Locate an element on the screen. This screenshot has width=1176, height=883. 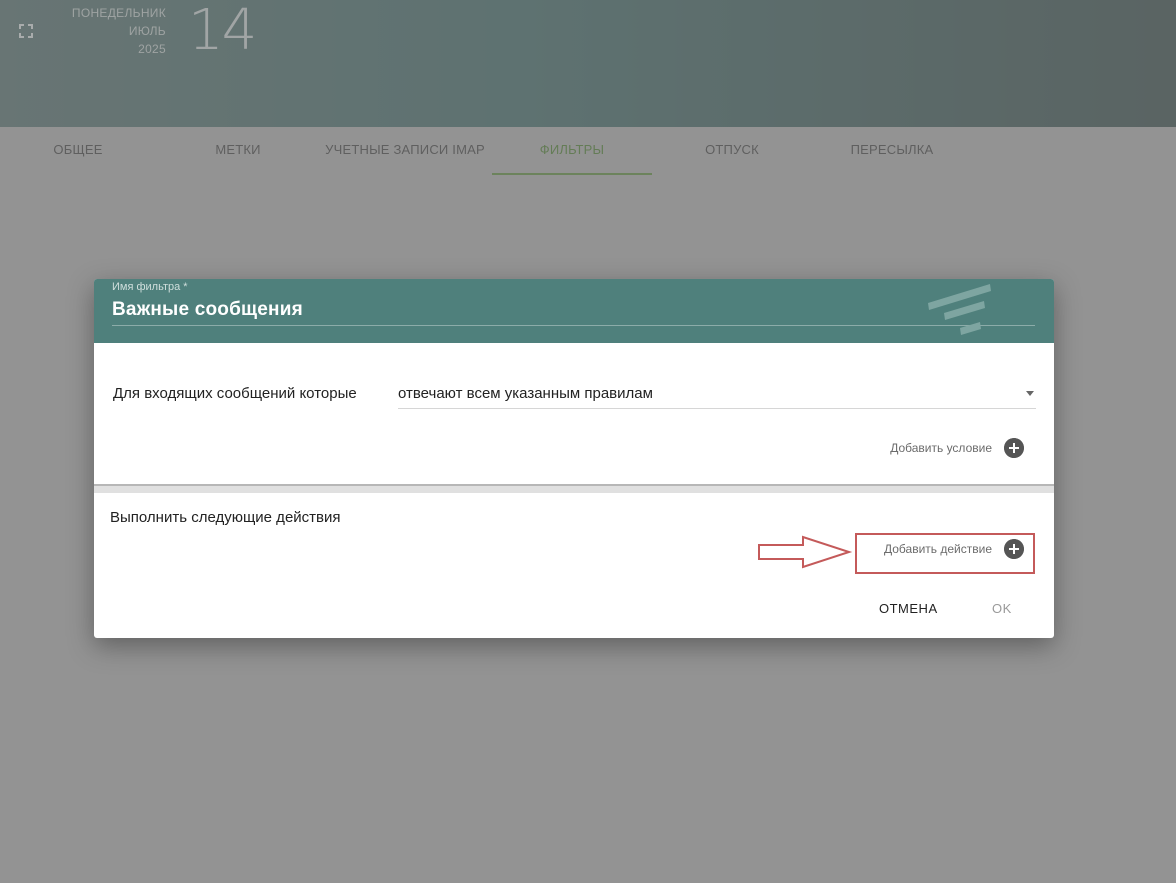
filter-name-label: Имя фильтра * is located at coordinates (150, 287).